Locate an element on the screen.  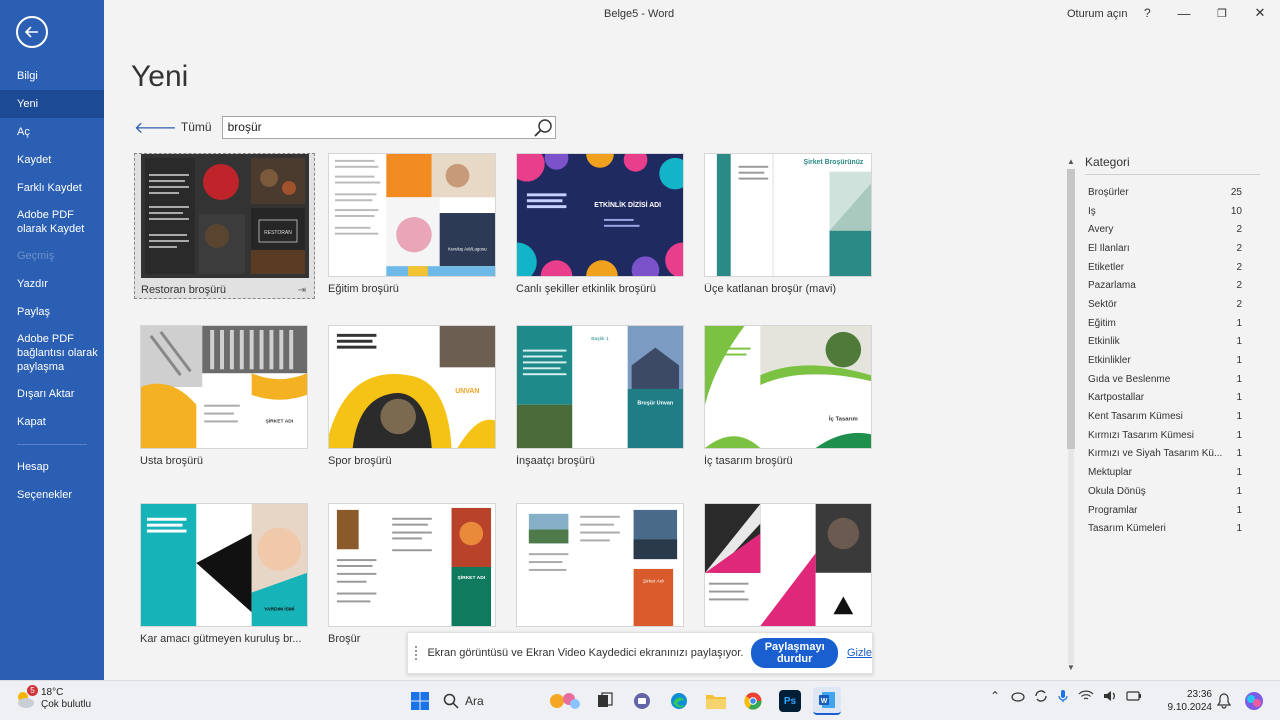
nav-item-print: Yazdır is located at coordinates (52, 284).